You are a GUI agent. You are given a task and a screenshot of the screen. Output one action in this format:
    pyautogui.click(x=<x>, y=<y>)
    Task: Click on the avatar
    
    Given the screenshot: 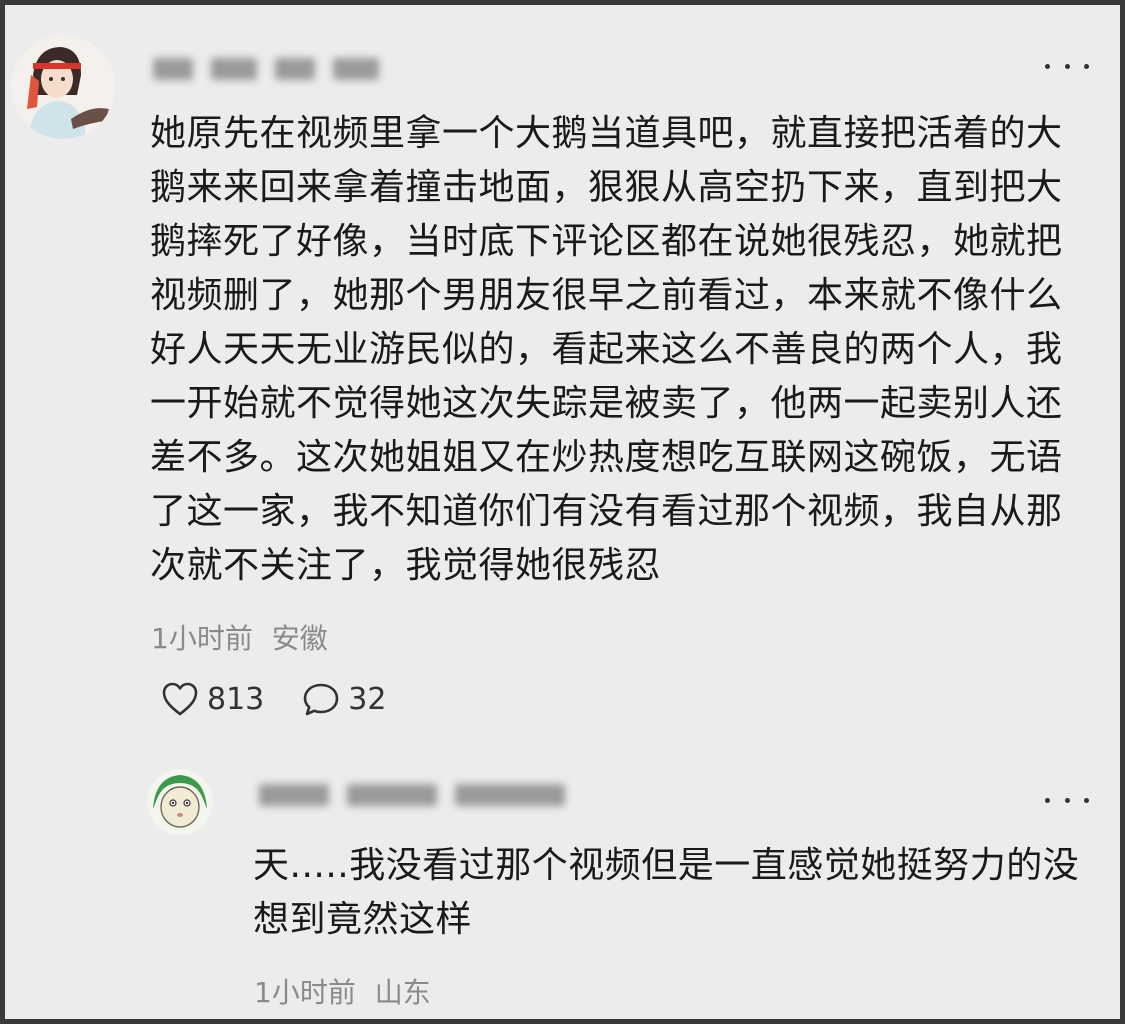 What is the action you would take?
    pyautogui.click(x=63, y=87)
    